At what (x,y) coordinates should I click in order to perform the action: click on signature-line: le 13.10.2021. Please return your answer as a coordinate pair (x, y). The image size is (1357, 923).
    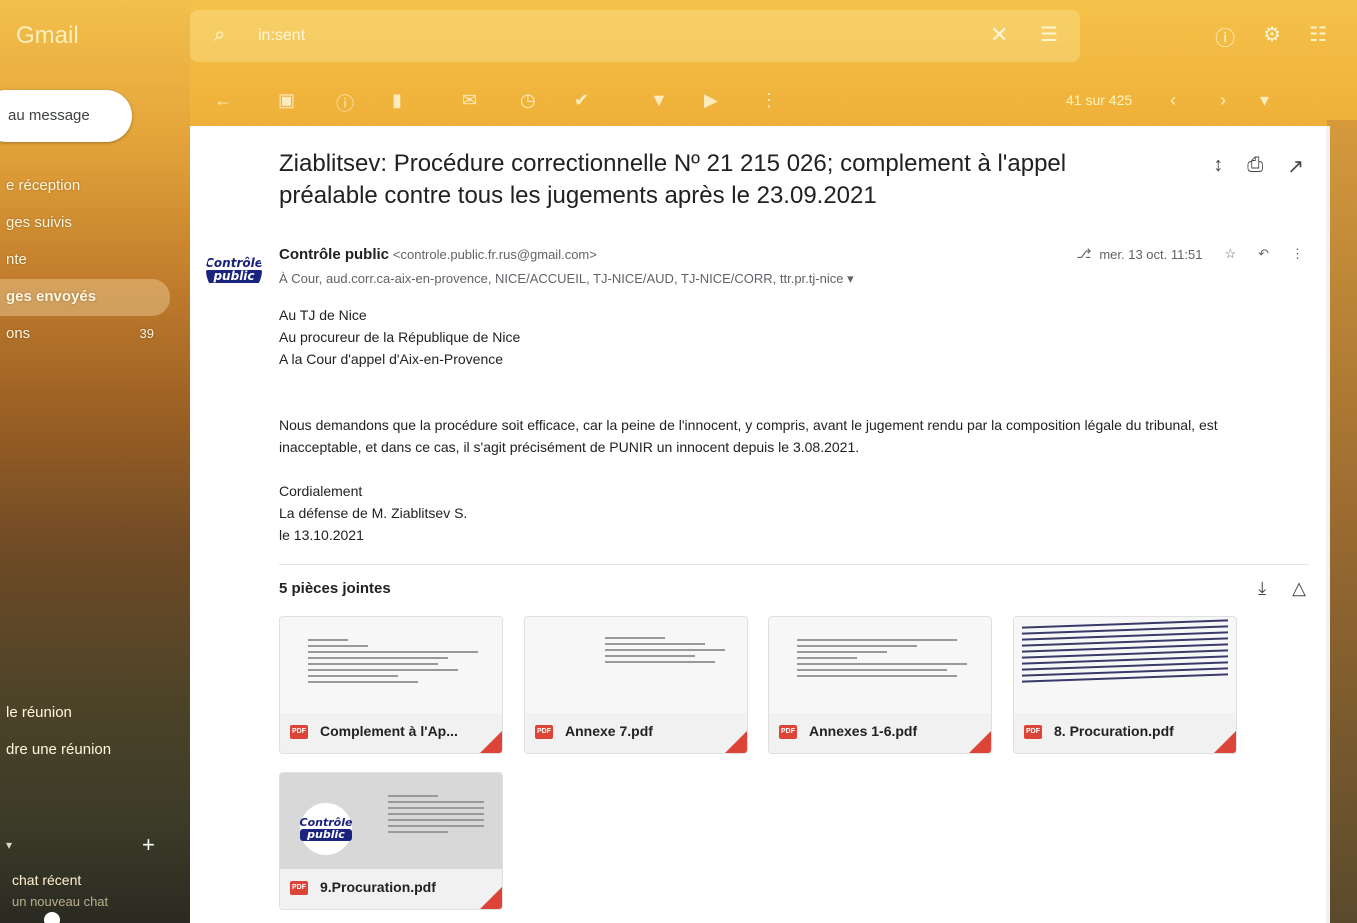
    Looking at the image, I should click on (321, 535).